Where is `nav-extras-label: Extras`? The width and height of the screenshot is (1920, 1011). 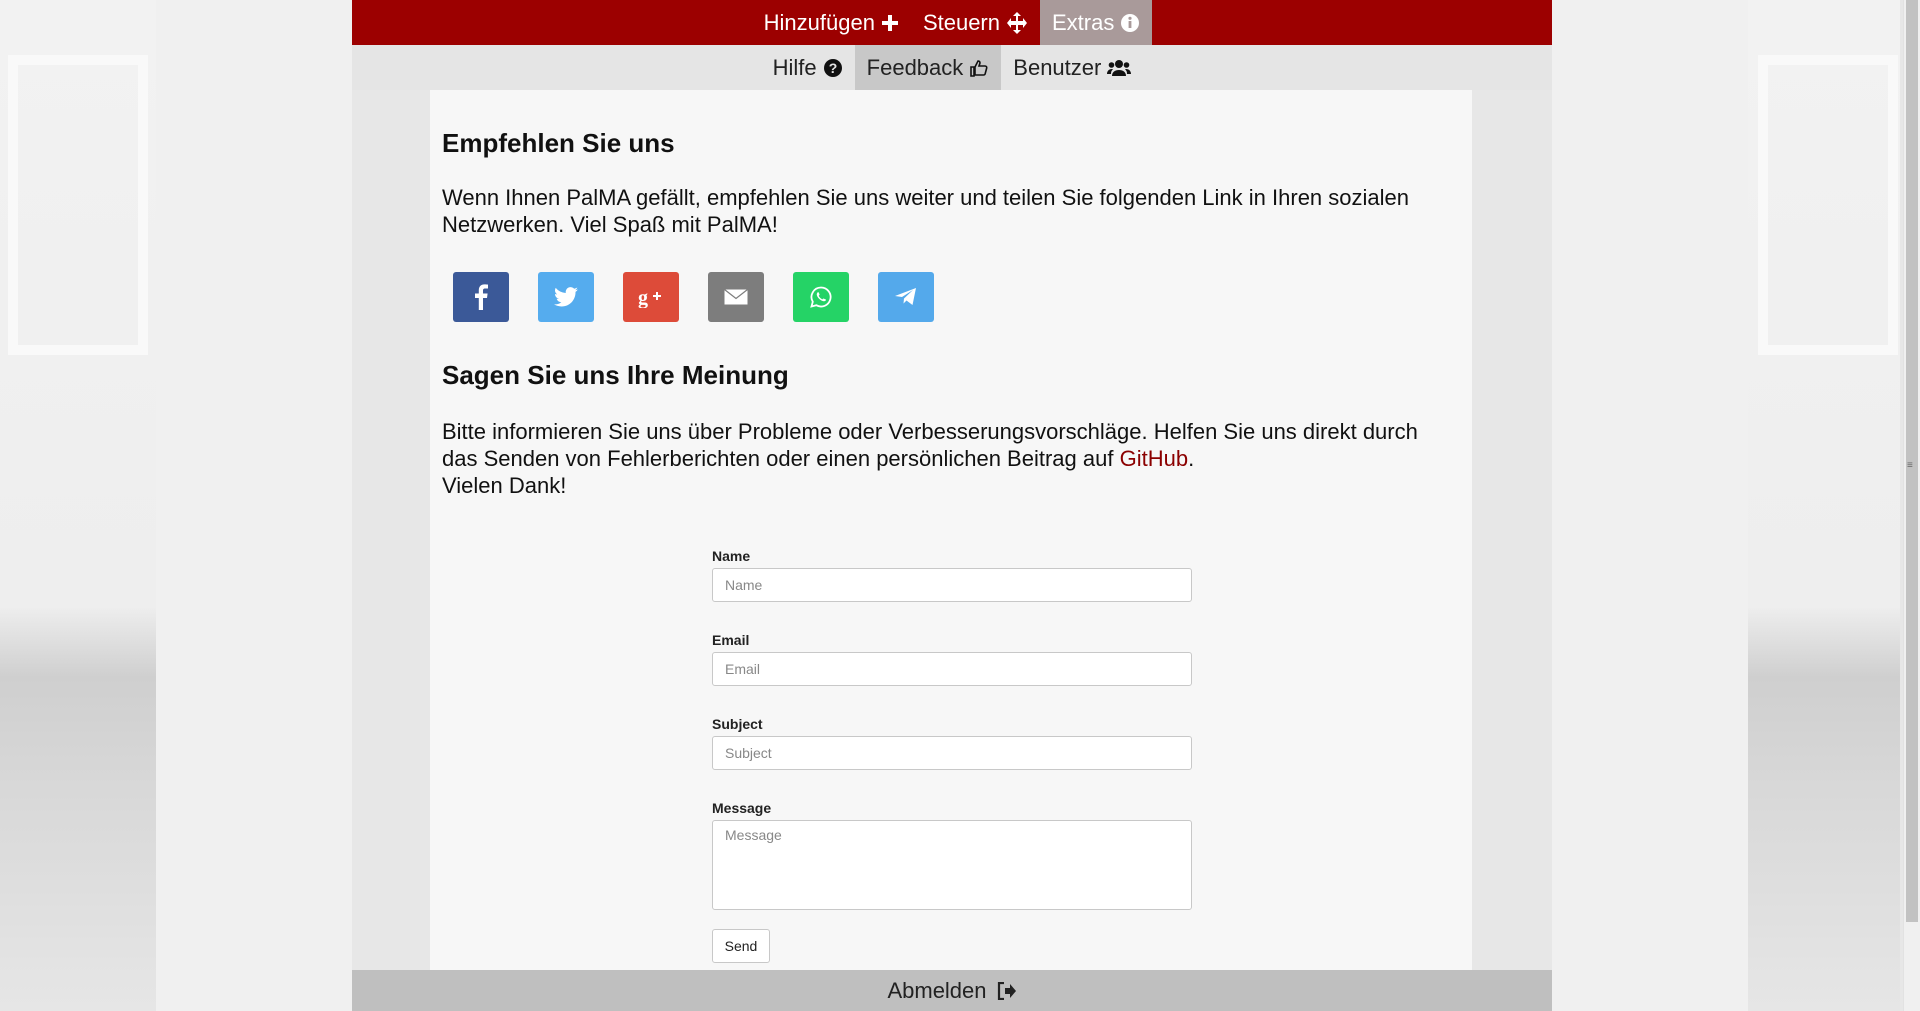 nav-extras-label: Extras is located at coordinates (1083, 22).